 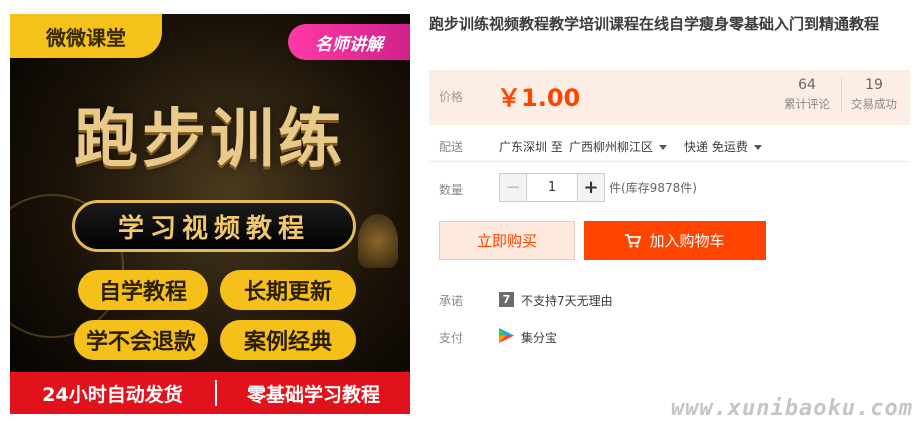 What do you see at coordinates (210, 393) in the screenshot?
I see `image-bottom-banner: 24小时自动发货 零基础学习教程` at bounding box center [210, 393].